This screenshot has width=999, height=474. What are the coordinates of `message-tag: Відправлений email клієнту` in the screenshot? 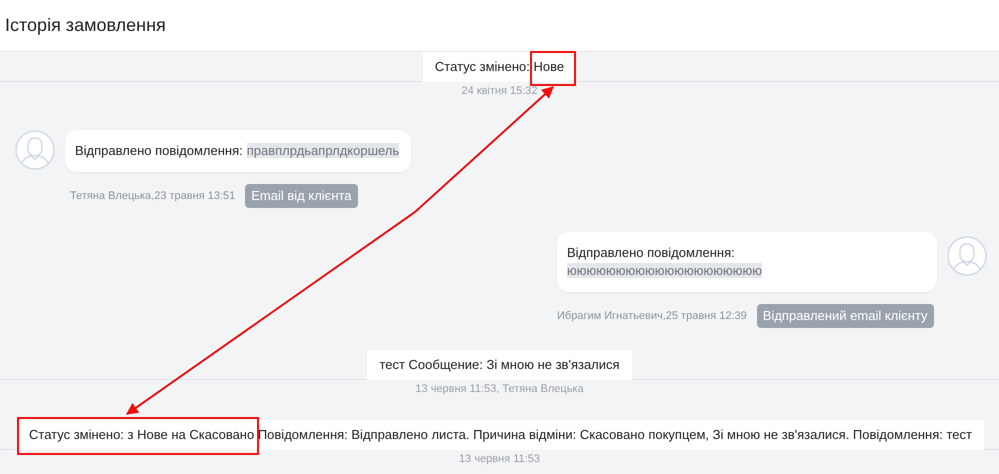 It's located at (845, 316).